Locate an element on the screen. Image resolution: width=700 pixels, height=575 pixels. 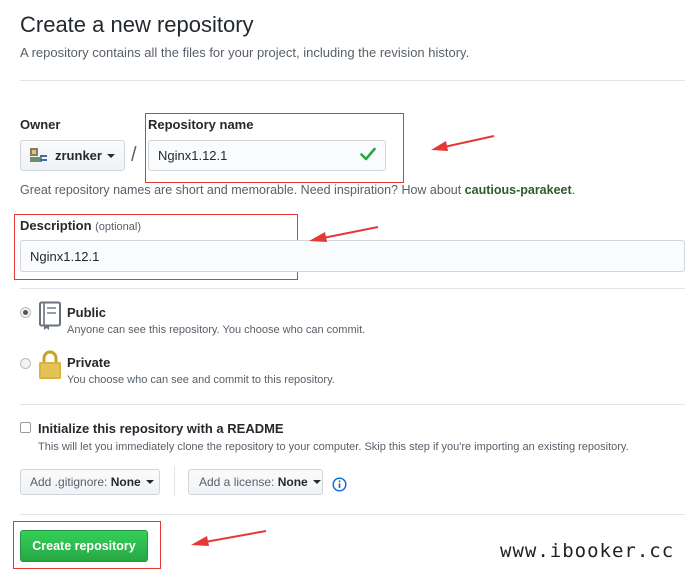
private-radio is located at coordinates (25, 363).